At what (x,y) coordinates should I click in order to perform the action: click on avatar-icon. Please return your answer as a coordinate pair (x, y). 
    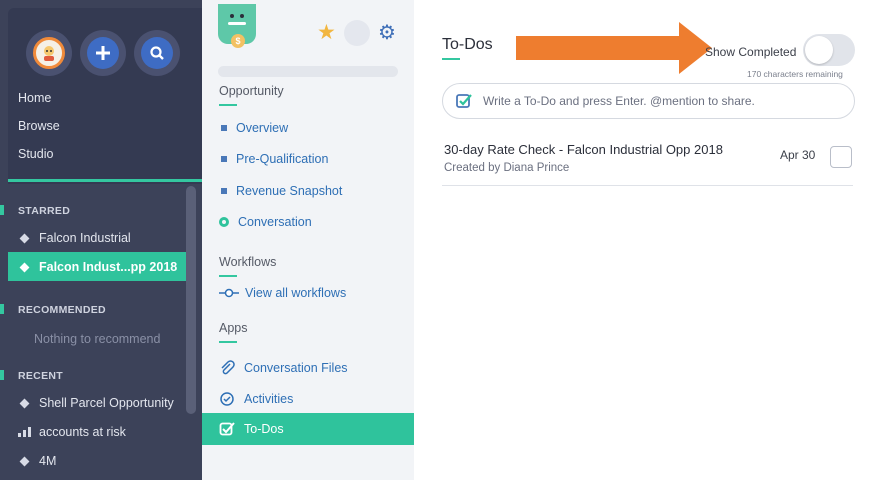
    Looking at the image, I should click on (49, 53).